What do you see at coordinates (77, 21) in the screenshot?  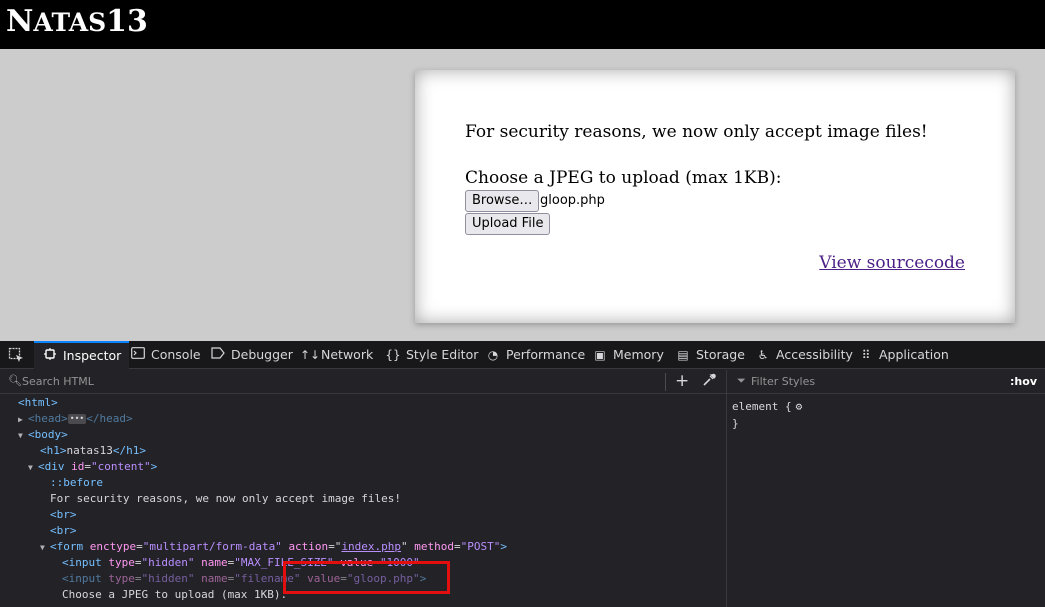 I see `page-title: NATAS13` at bounding box center [77, 21].